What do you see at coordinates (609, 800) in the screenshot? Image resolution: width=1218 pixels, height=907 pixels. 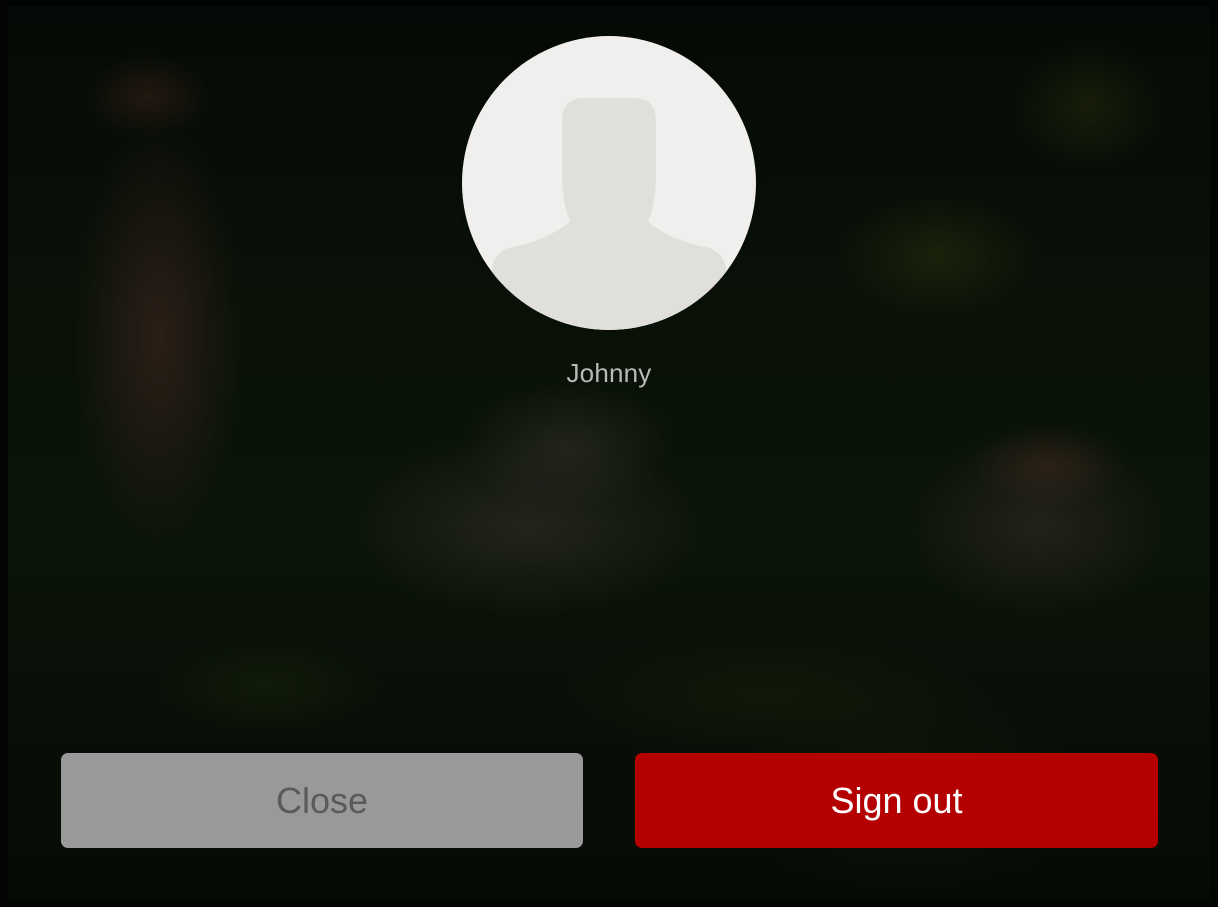 I see `action-bar: Close Sign out` at bounding box center [609, 800].